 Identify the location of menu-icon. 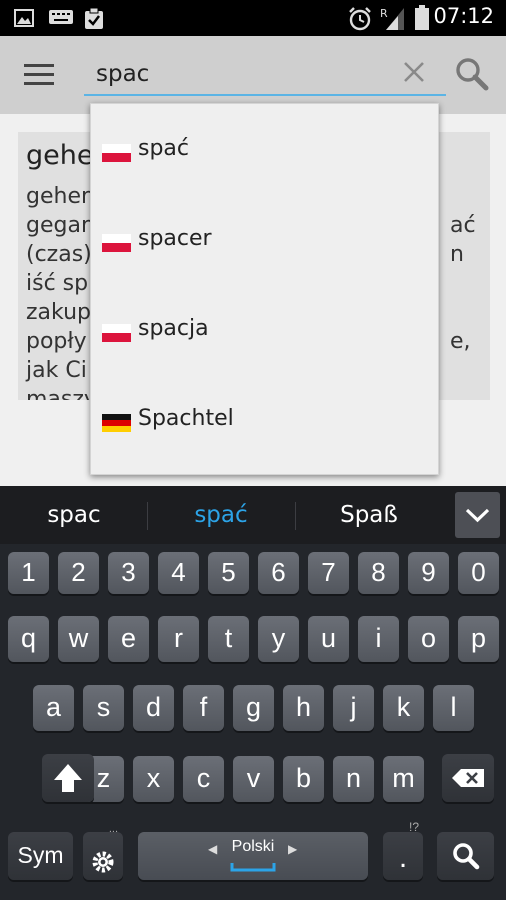
(39, 75).